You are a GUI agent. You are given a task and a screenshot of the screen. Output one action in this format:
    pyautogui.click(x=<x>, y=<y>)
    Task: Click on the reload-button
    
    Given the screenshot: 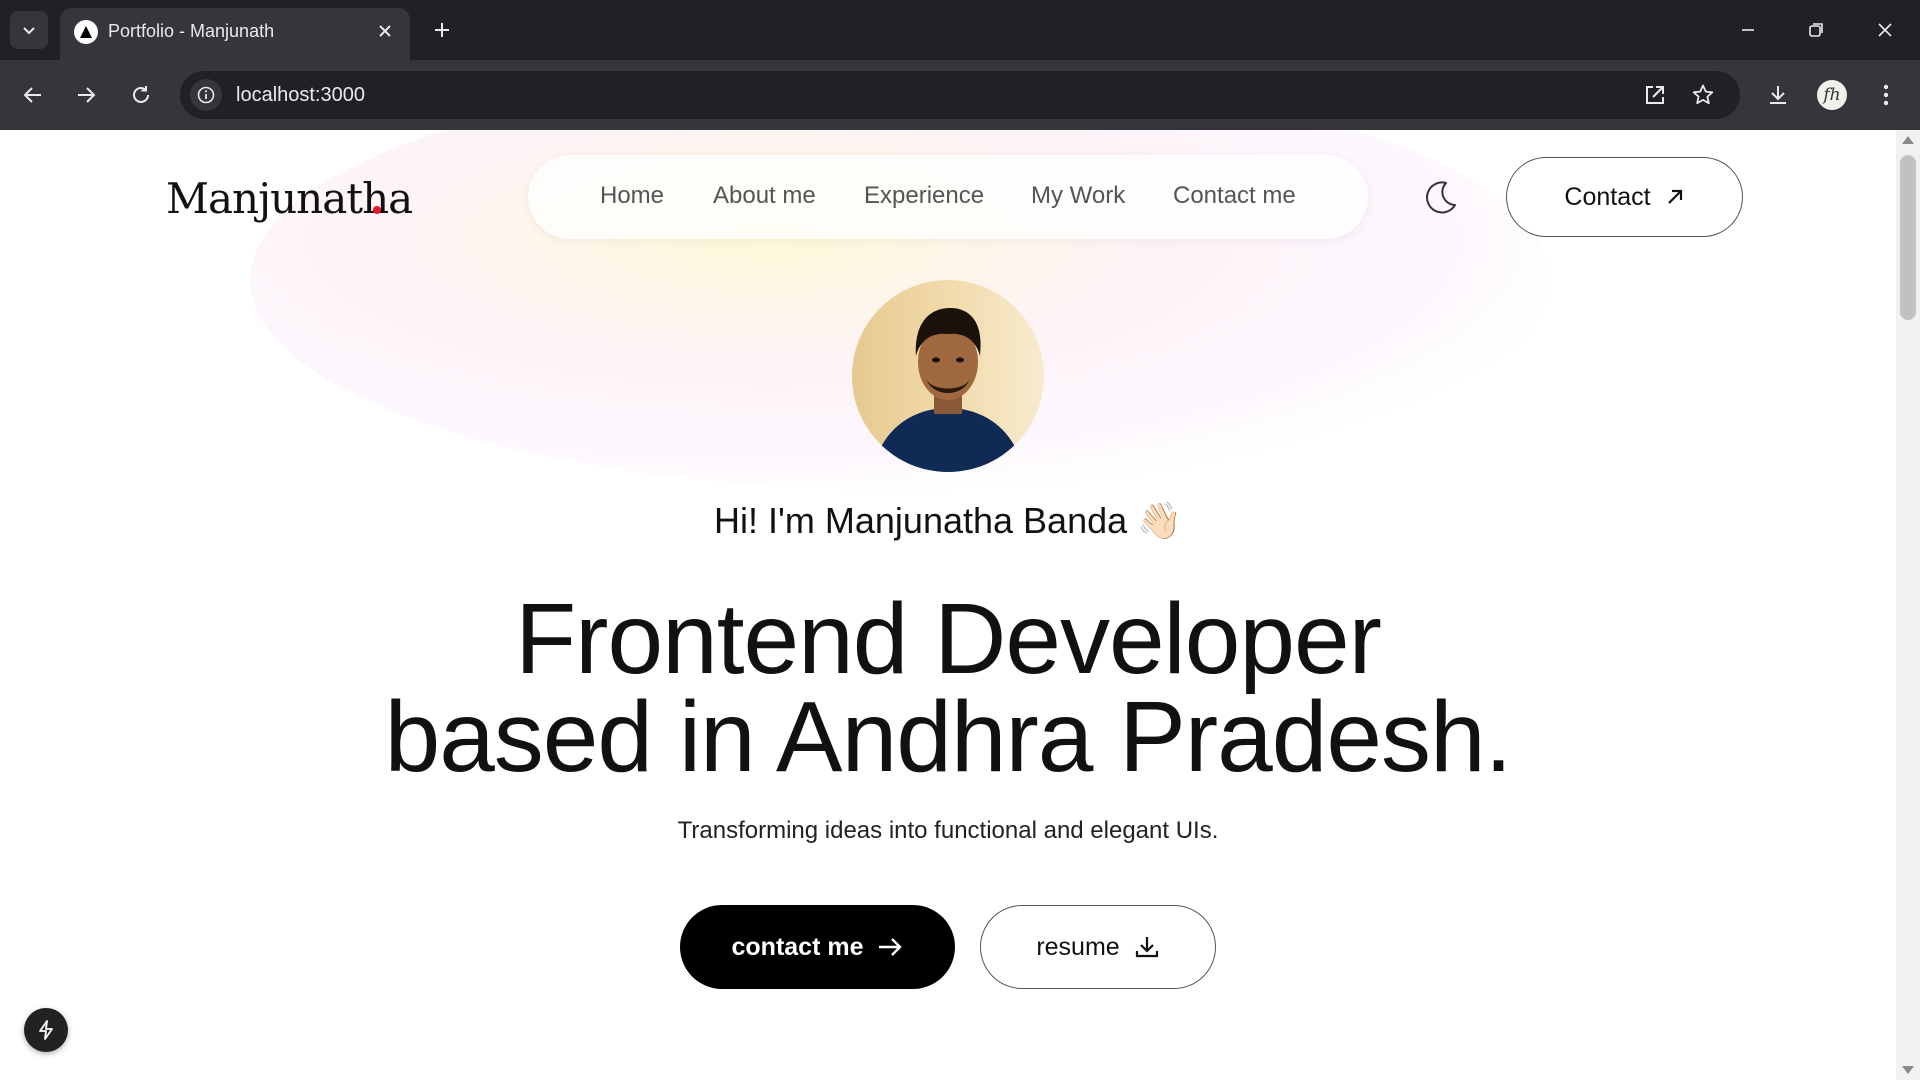 What is the action you would take?
    pyautogui.click(x=141, y=95)
    